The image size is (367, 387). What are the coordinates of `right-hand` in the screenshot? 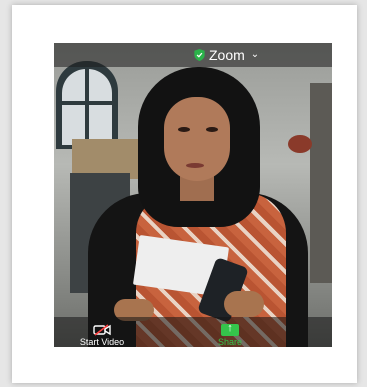 It's located at (244, 304).